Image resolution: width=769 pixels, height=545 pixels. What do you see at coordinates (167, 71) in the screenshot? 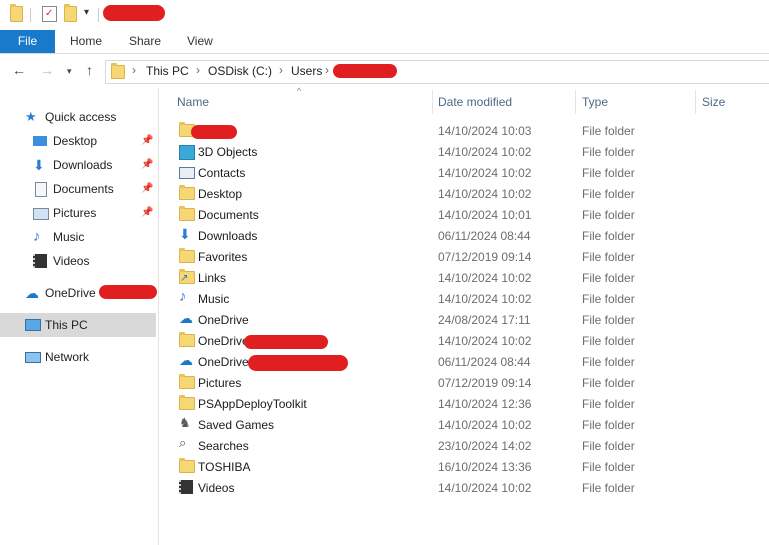
I see `breadcrumb-this-pc: This PC` at bounding box center [167, 71].